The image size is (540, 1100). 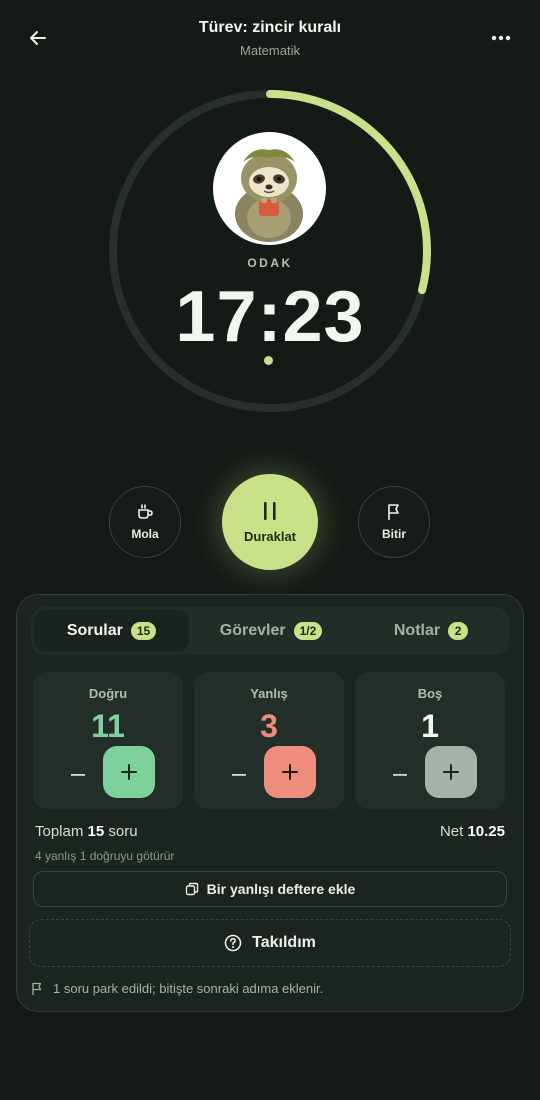 I want to click on add-wrong-label: Bir yanlışı deftere ekle, so click(x=281, y=889).